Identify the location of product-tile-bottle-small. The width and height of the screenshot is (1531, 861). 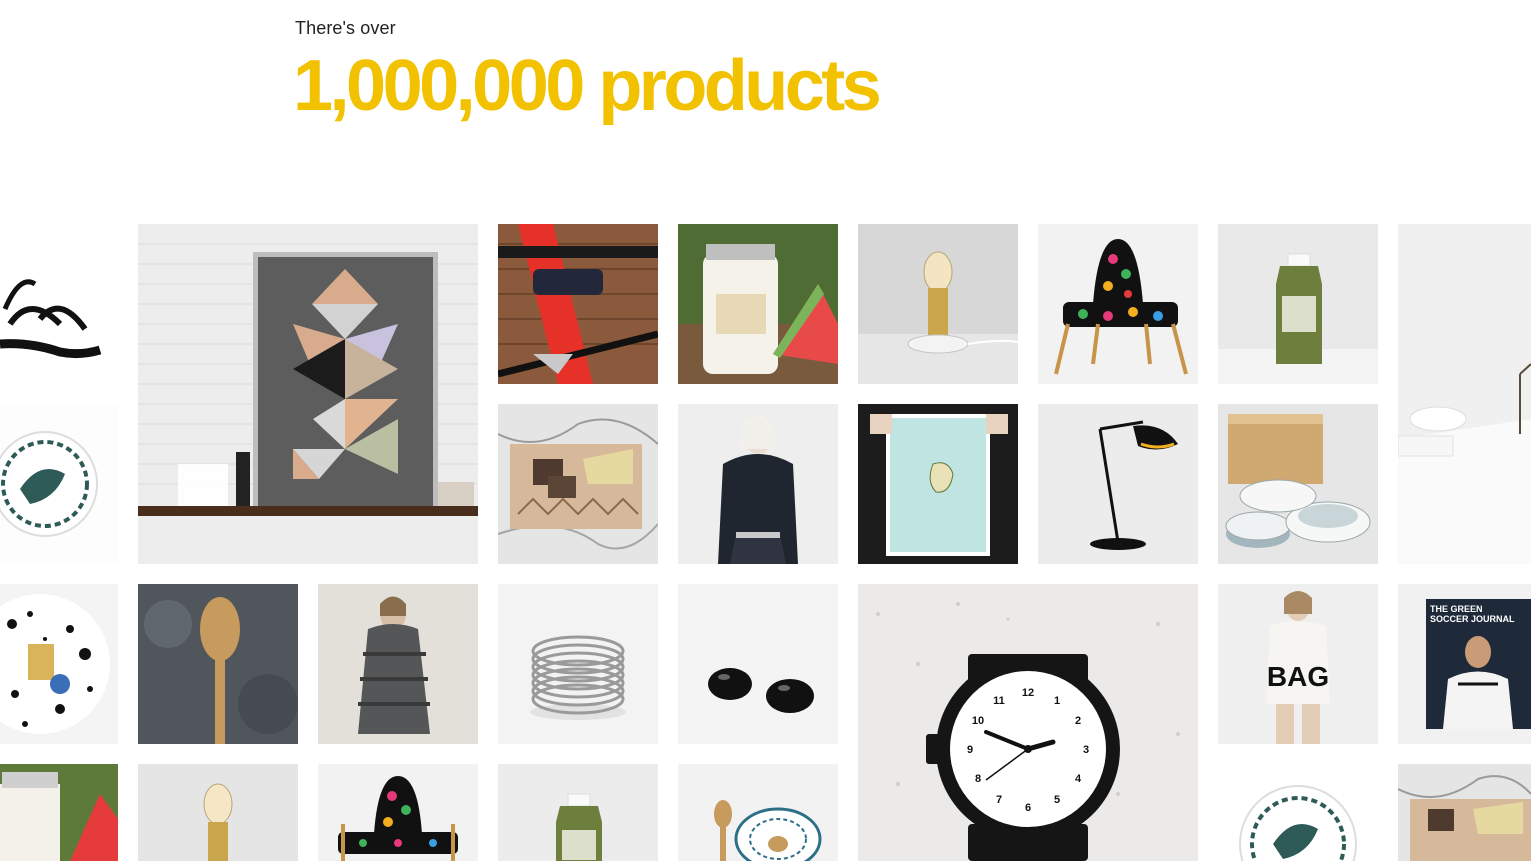
(578, 812).